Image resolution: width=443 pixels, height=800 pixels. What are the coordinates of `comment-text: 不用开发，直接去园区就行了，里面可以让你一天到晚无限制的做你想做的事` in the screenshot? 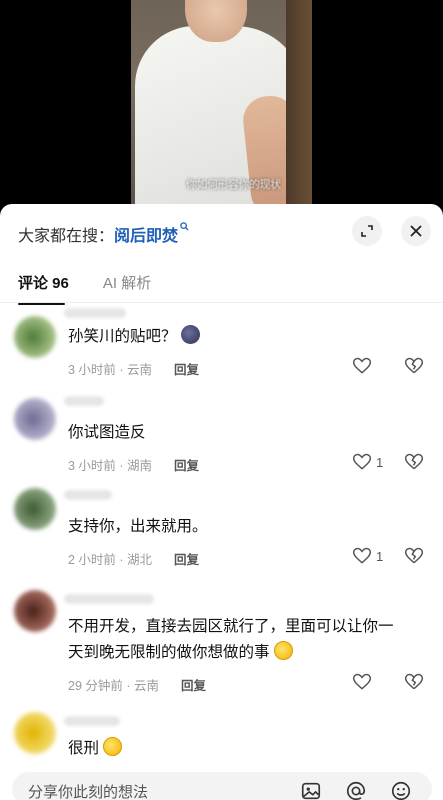 It's located at (231, 639).